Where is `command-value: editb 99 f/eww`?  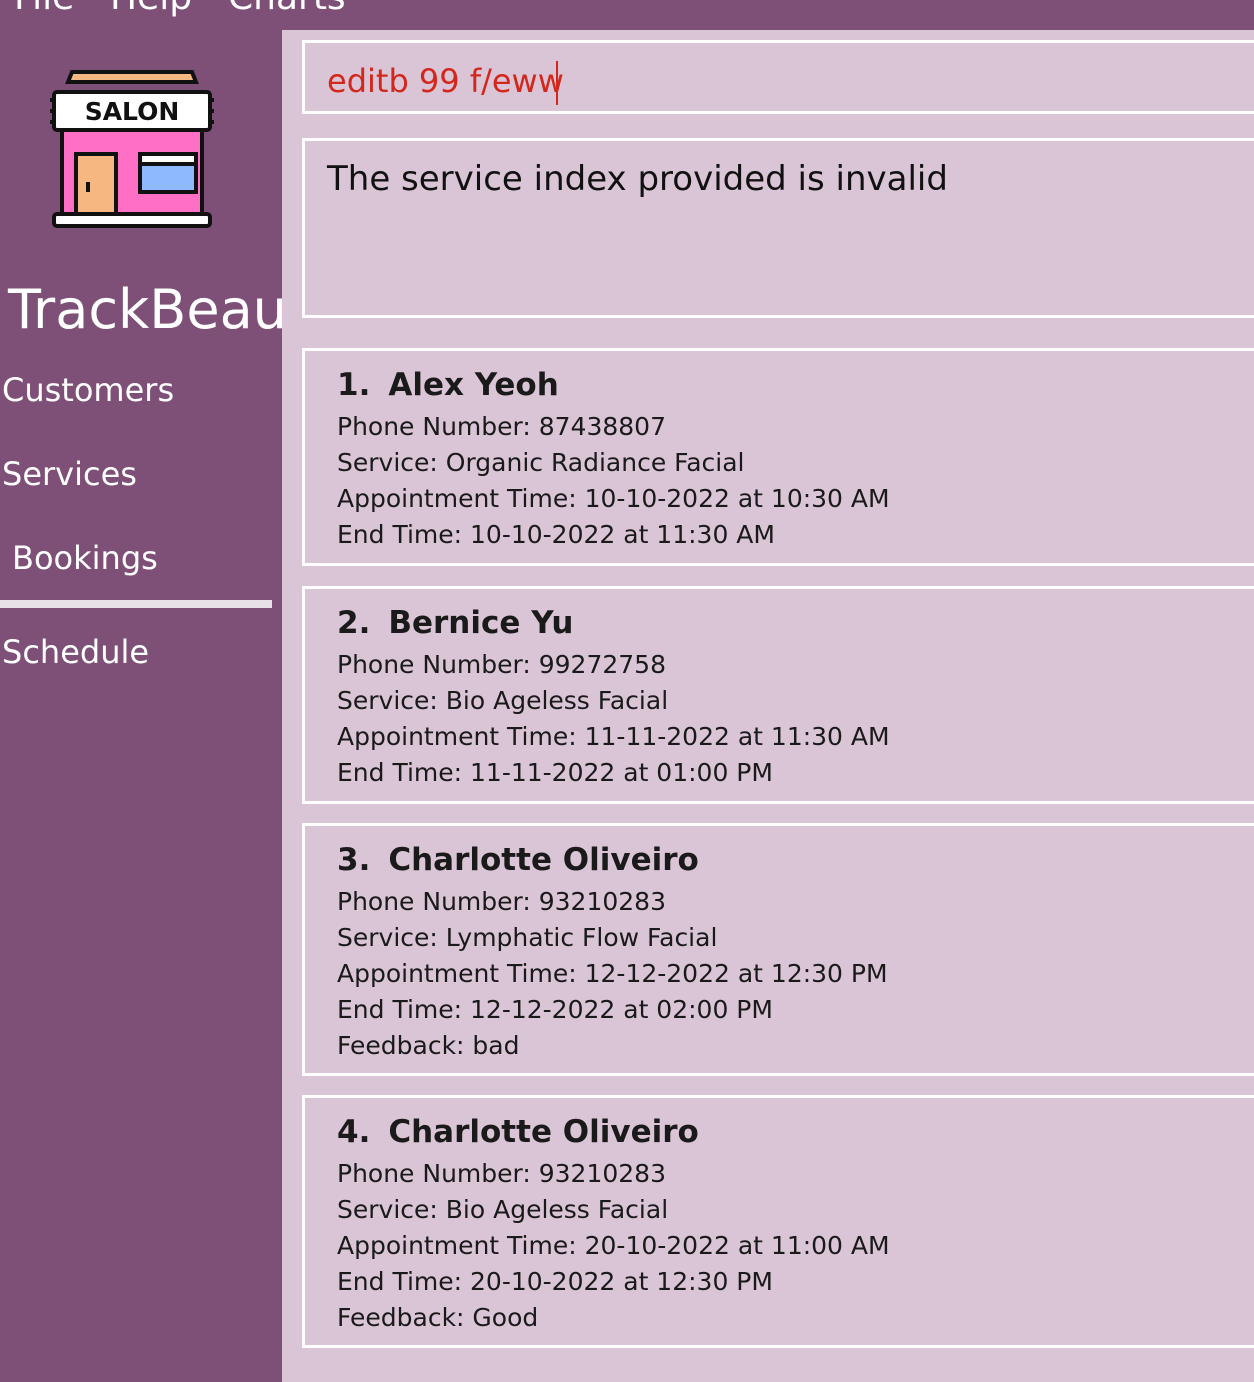
command-value: editb 99 f/eww is located at coordinates (445, 81).